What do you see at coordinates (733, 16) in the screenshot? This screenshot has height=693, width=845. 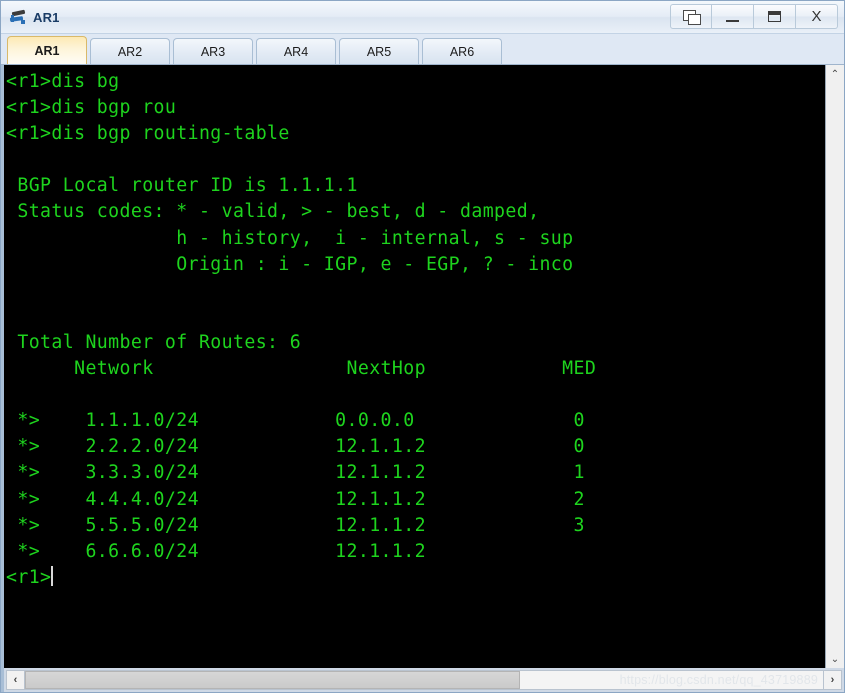 I see `minimize-button` at bounding box center [733, 16].